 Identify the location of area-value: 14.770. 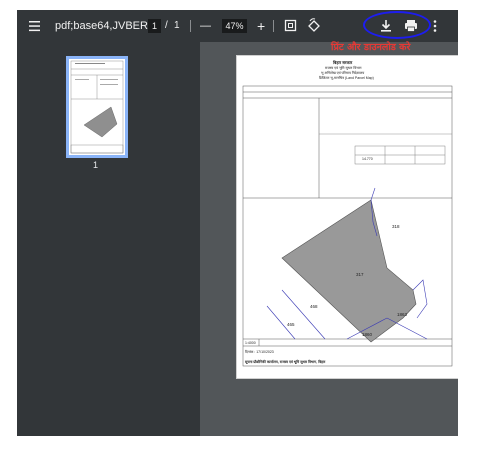
(367, 159).